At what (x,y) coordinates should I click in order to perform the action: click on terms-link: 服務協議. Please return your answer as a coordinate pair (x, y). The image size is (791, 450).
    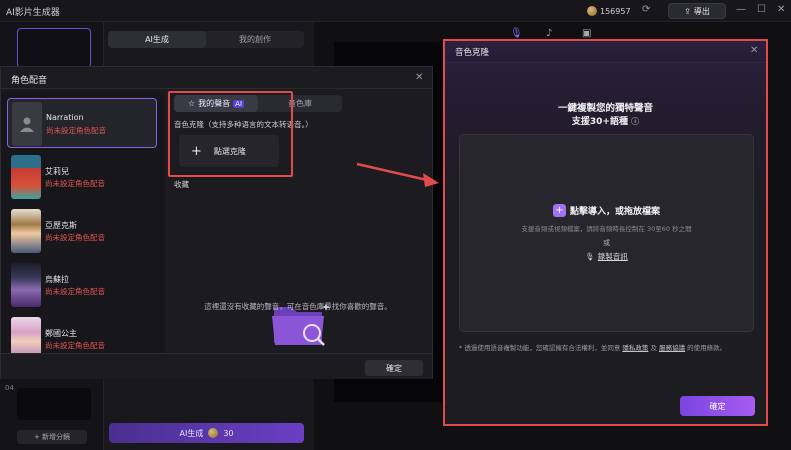
    Looking at the image, I should click on (672, 348).